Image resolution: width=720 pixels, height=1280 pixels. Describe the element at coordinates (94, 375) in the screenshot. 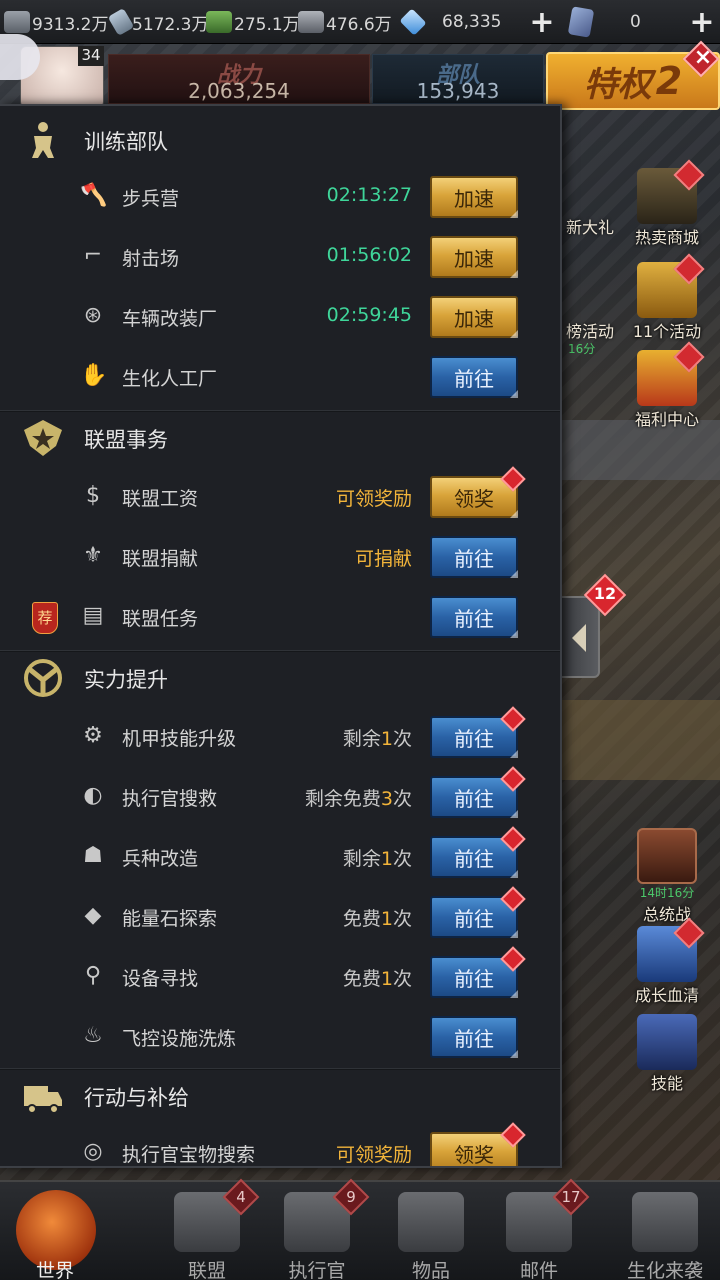

I see `biohand-icon: ✋` at that location.